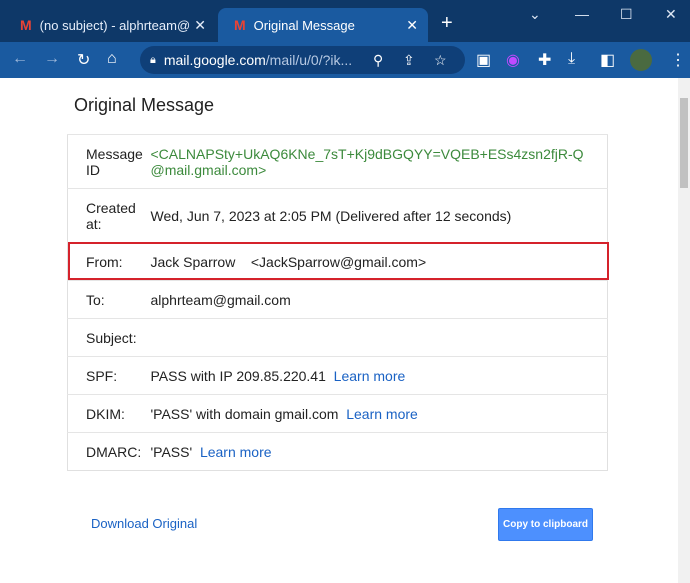  I want to click on table-row: DMARC: 'PASS' Learn more, so click(337, 451).